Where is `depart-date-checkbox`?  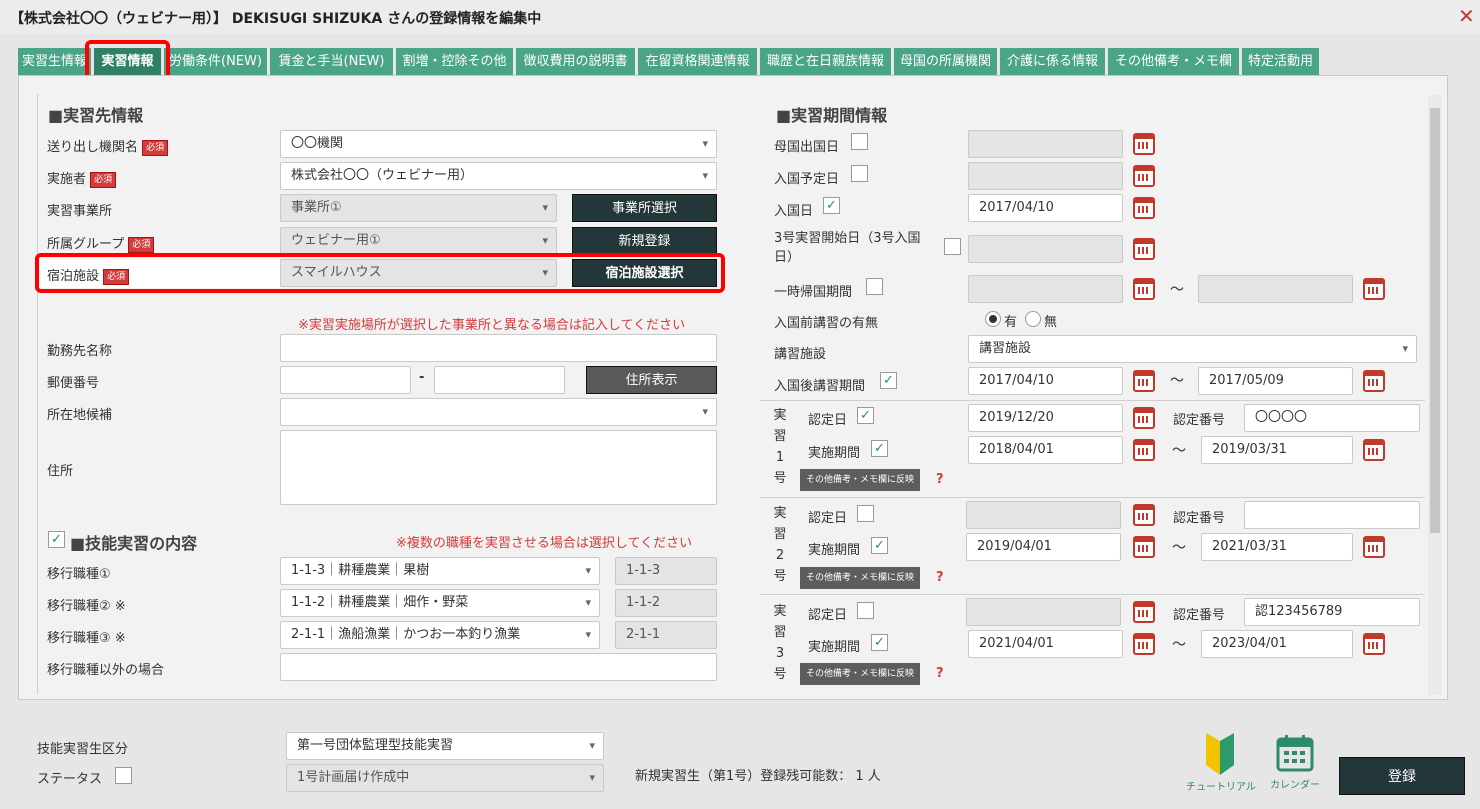 depart-date-checkbox is located at coordinates (859, 141).